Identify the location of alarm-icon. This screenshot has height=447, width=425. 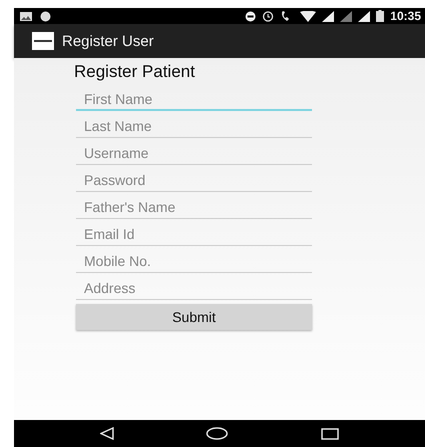
(268, 16).